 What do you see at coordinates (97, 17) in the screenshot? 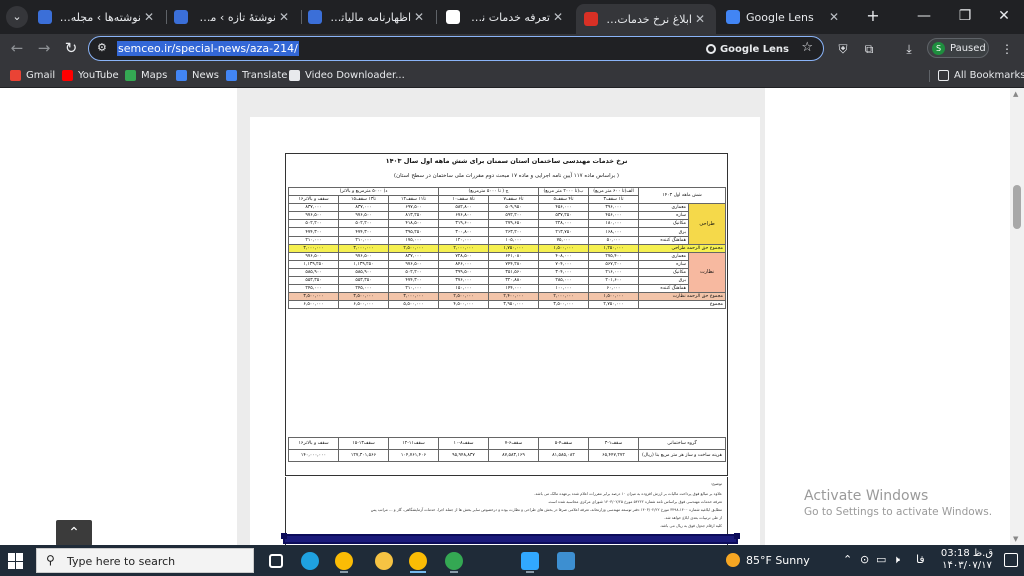
I see `browser-tab: نوشته‌ها › مجله آموزشی✕` at bounding box center [97, 17].